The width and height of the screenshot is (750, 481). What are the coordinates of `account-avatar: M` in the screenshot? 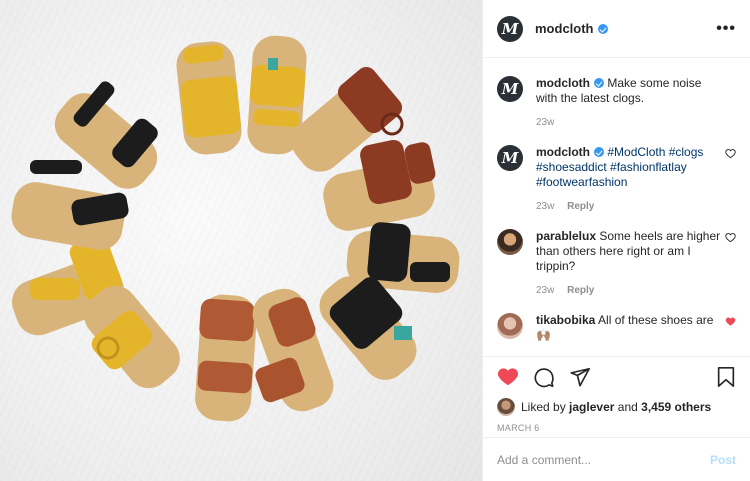 It's located at (510, 28).